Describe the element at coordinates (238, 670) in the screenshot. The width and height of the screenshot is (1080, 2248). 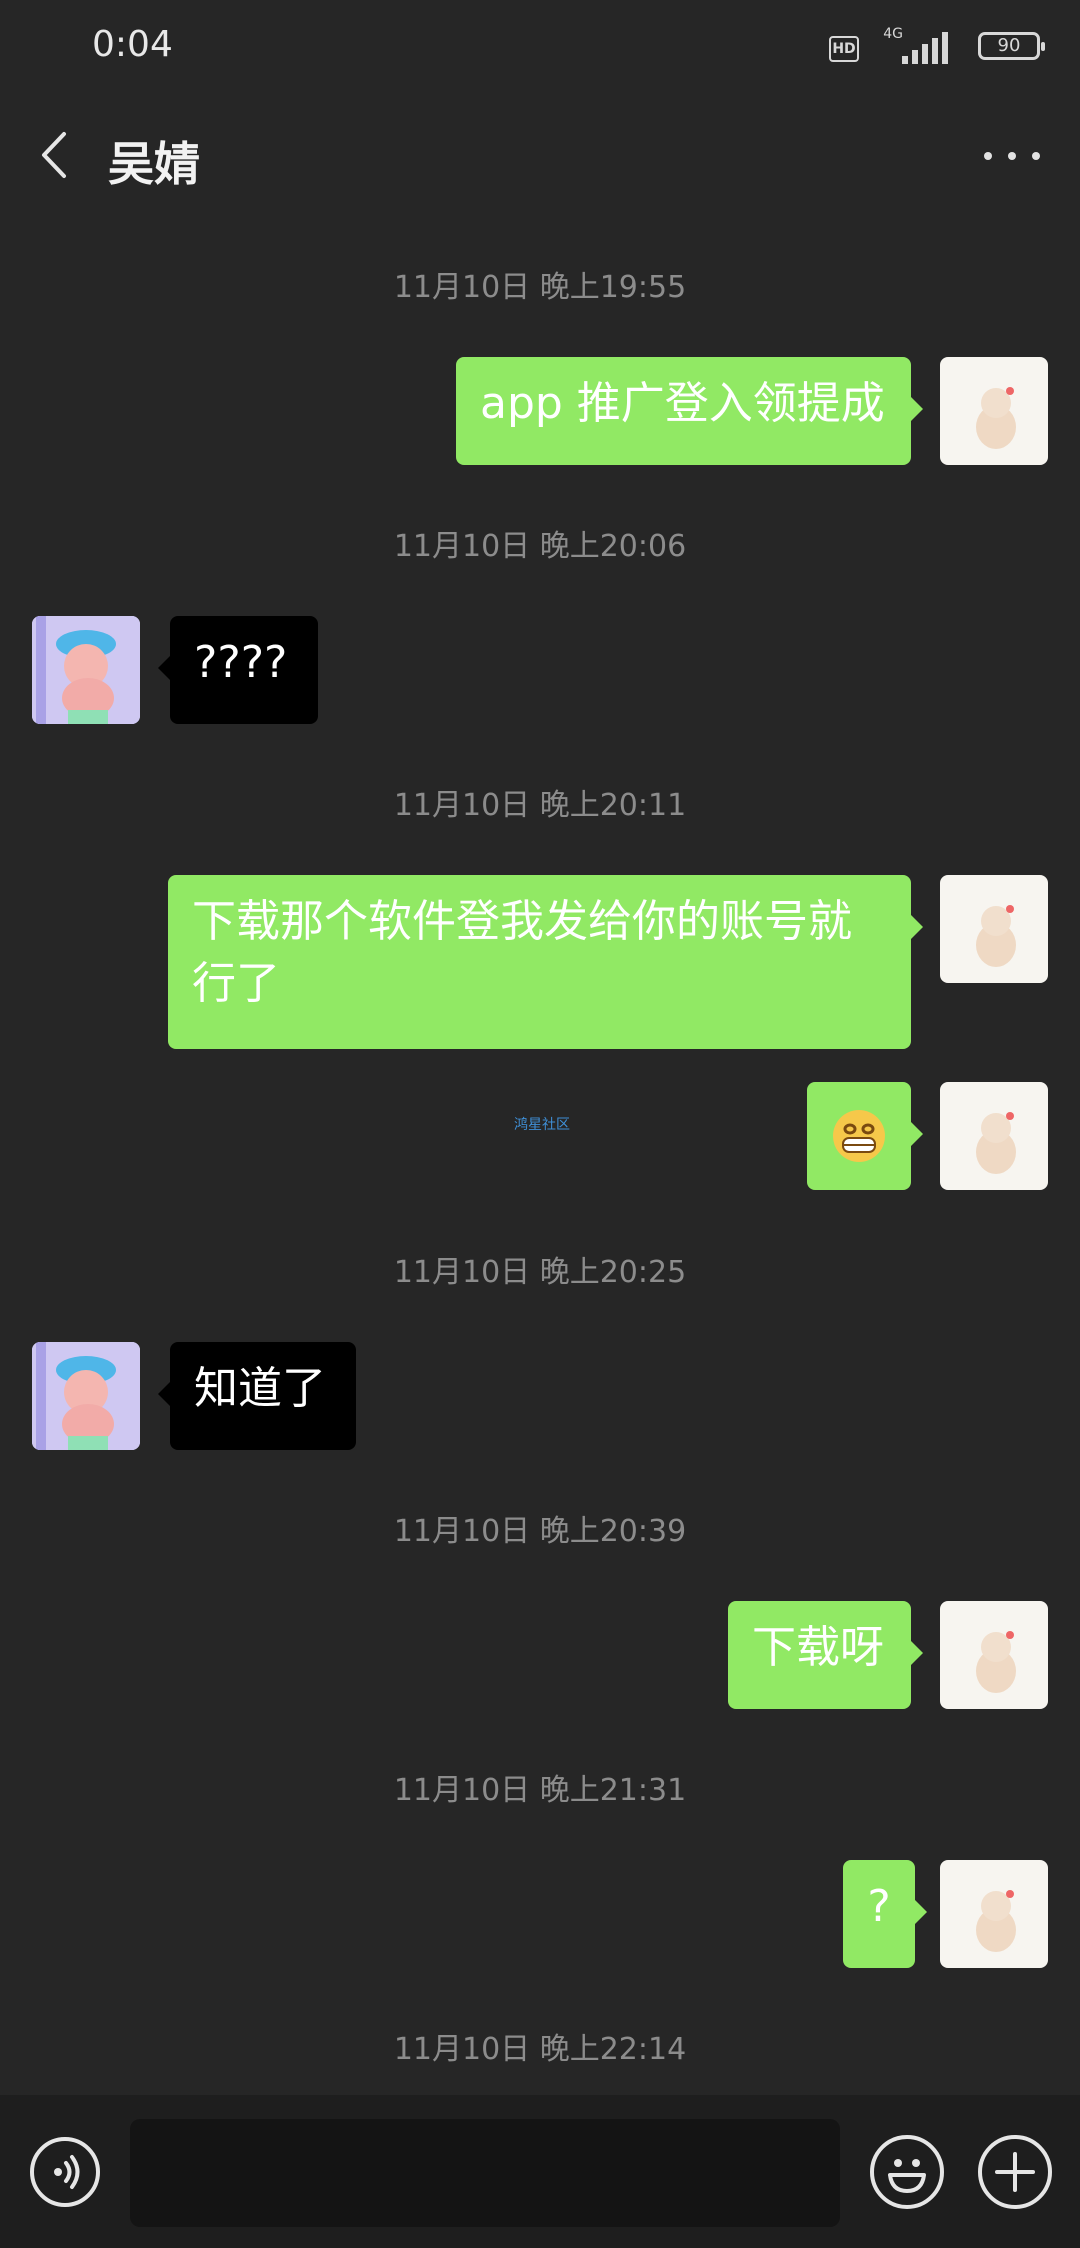
I see `contact-message-bubble: ????` at that location.